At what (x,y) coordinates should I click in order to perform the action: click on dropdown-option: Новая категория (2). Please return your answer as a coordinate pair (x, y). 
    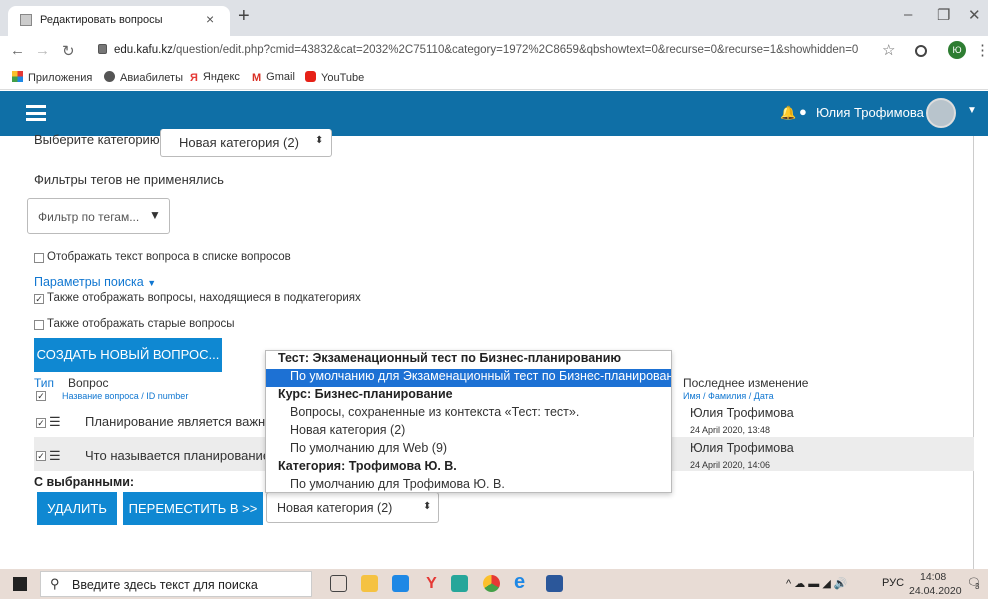
    Looking at the image, I should click on (468, 432).